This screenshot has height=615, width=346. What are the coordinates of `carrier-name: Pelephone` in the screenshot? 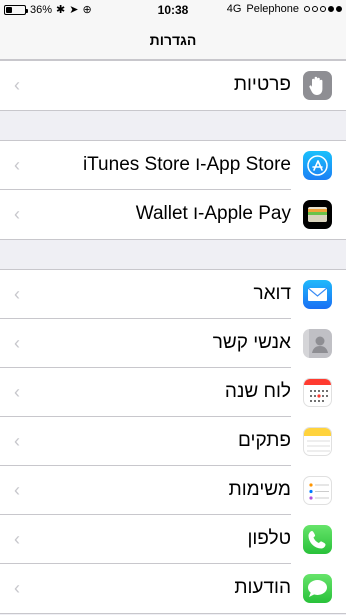 It's located at (272, 9).